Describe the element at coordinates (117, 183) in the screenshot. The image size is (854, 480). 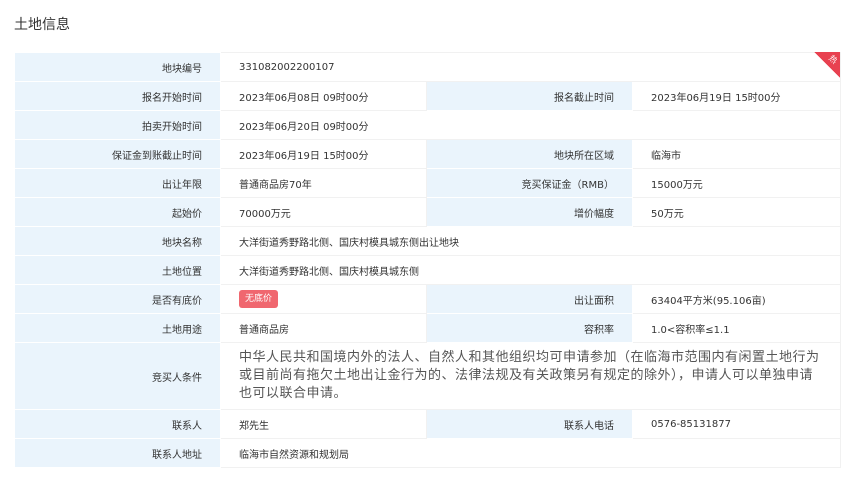
I see `term-label: 出让年限` at that location.